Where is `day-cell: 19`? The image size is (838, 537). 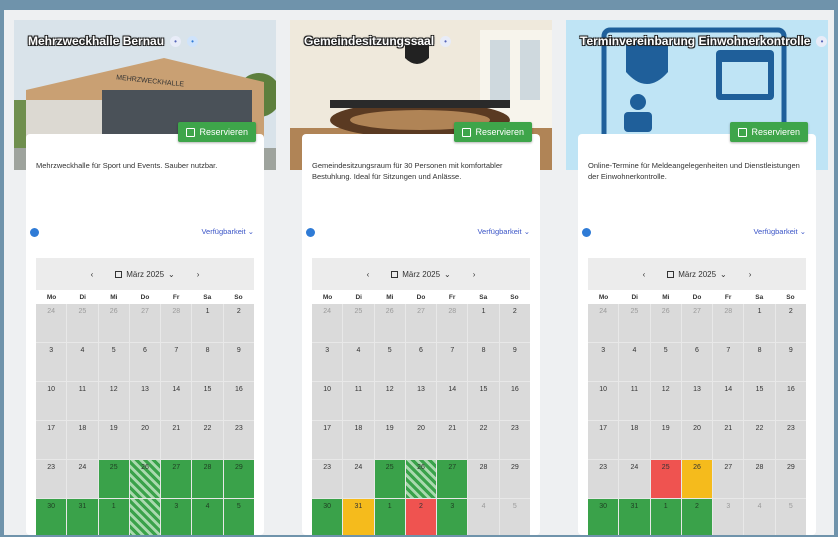 day-cell: 19 is located at coordinates (665, 440).